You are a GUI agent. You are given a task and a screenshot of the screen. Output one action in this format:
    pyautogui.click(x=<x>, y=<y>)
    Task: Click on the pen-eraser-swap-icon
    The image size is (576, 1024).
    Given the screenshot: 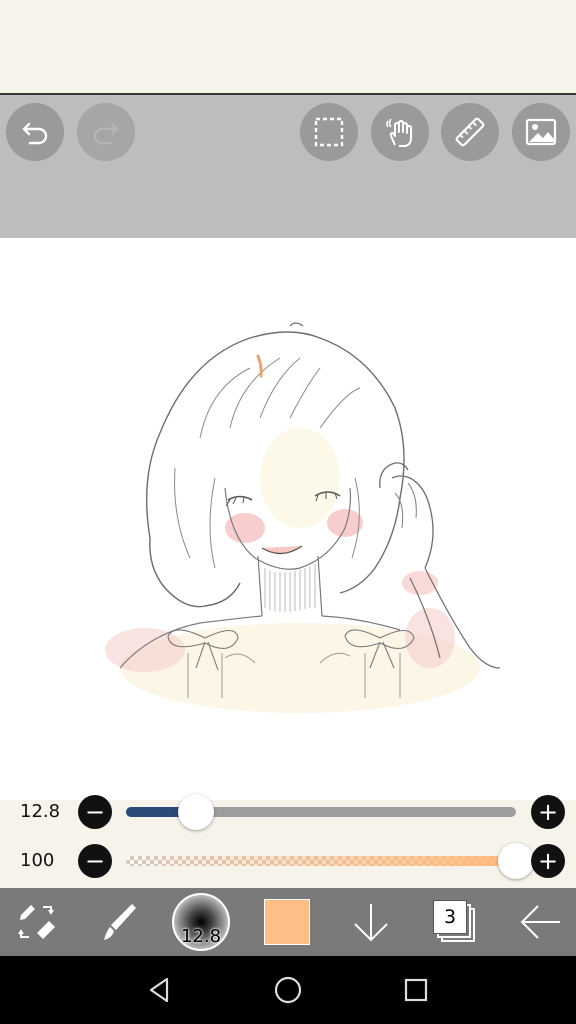 What is the action you would take?
    pyautogui.click(x=36, y=922)
    